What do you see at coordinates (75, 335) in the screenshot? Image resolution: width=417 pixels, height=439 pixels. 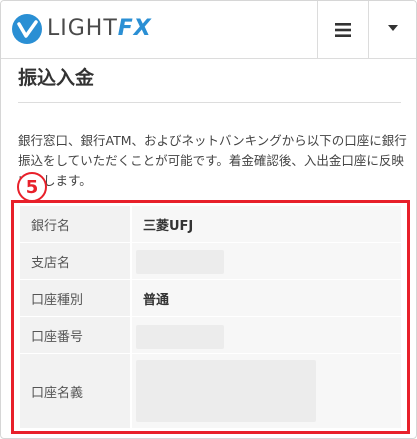 I see `row-label: 口座番号` at bounding box center [75, 335].